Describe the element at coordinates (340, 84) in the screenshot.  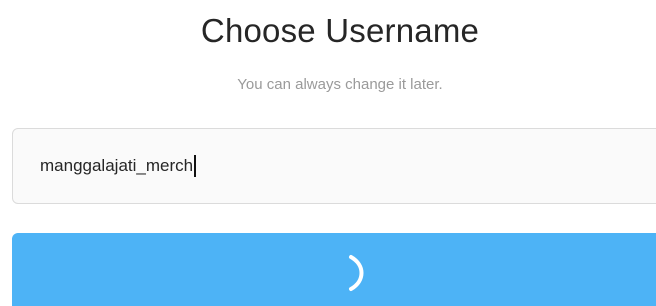
I see `page-subtitle: You can always change it later.` at that location.